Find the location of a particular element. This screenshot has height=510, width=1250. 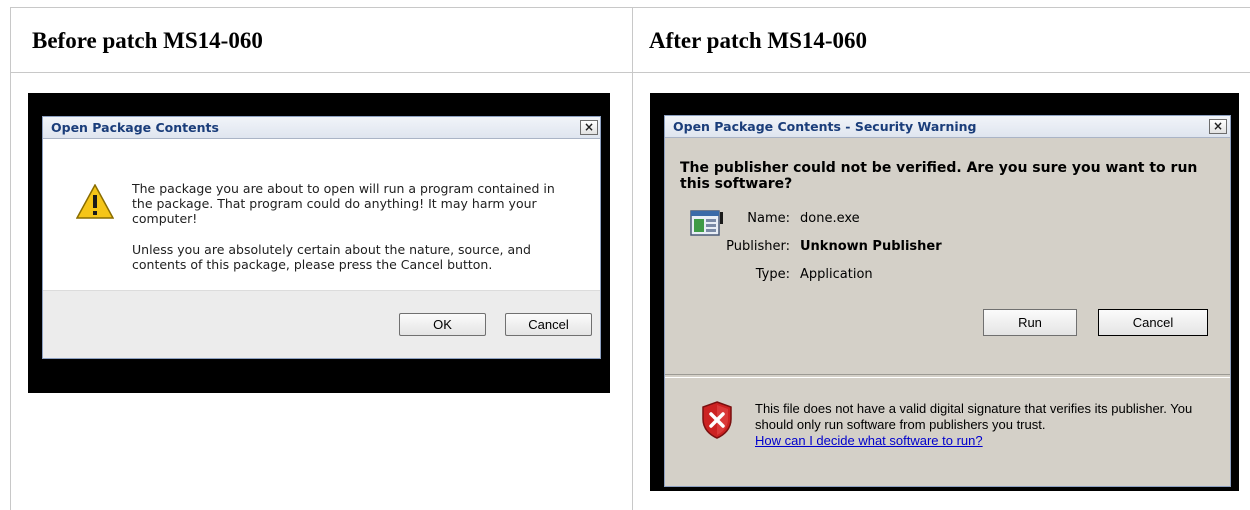

table-top-border is located at coordinates (630, 7).